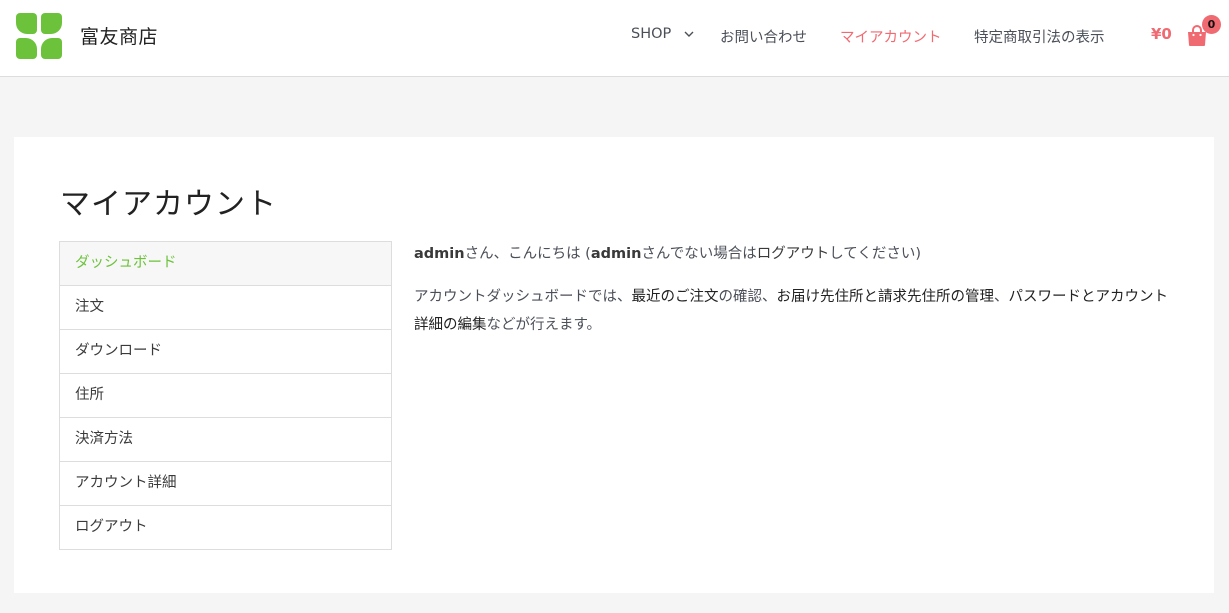  Describe the element at coordinates (875, 254) in the screenshot. I see `greeting-part: してください)` at that location.